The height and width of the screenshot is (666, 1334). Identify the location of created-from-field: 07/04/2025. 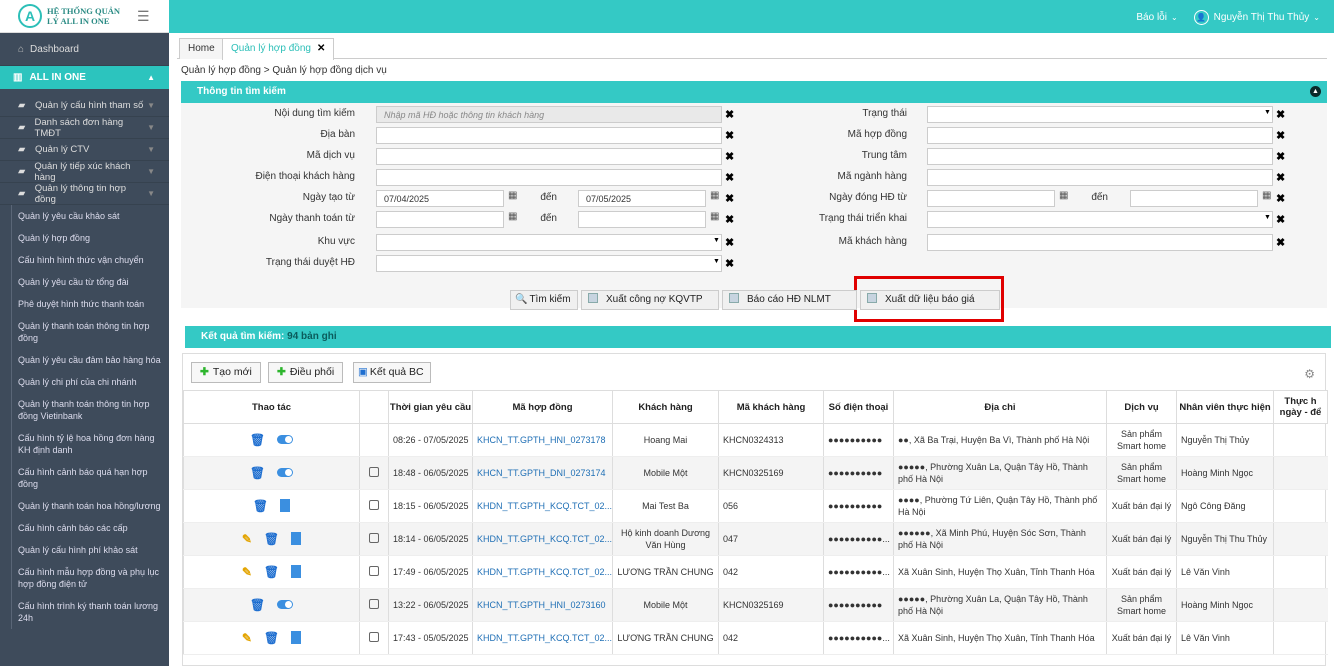
(440, 198).